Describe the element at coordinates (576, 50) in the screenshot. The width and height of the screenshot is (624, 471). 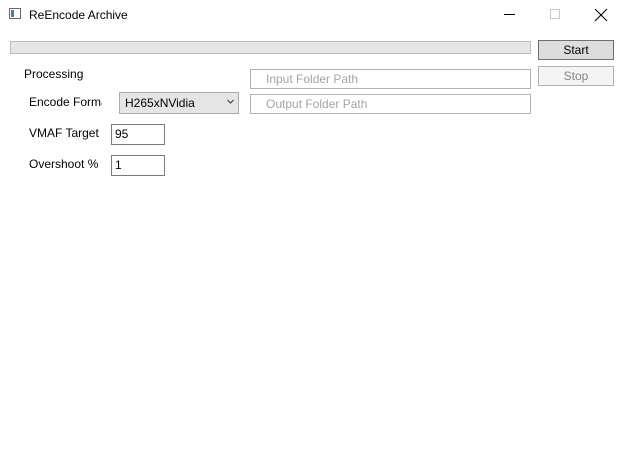
I see `start-button: Start` at that location.